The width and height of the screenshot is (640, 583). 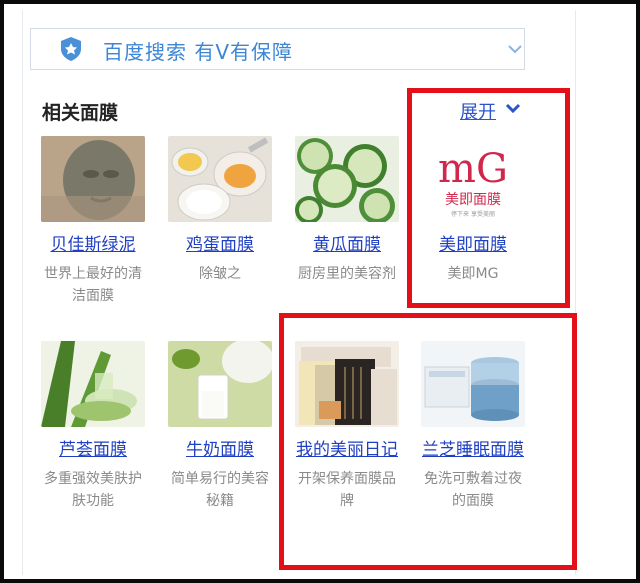 I want to click on shield-icon, so click(x=71, y=49).